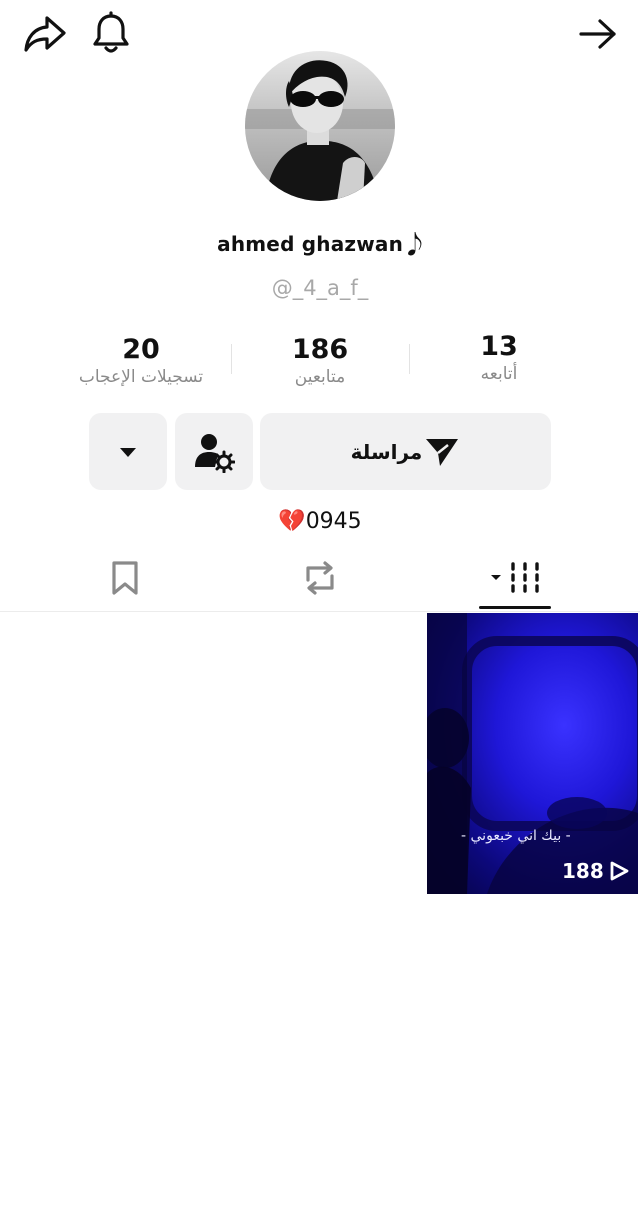 This screenshot has height=1227, width=640. I want to click on message-button: مراسلة, so click(405, 451).